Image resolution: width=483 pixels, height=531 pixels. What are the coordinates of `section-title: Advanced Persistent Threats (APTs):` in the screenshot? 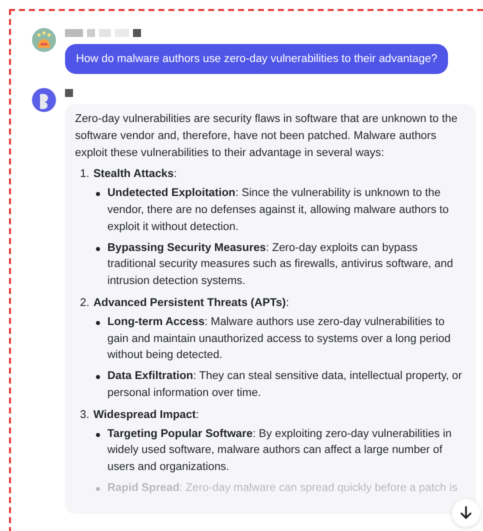 It's located at (191, 303).